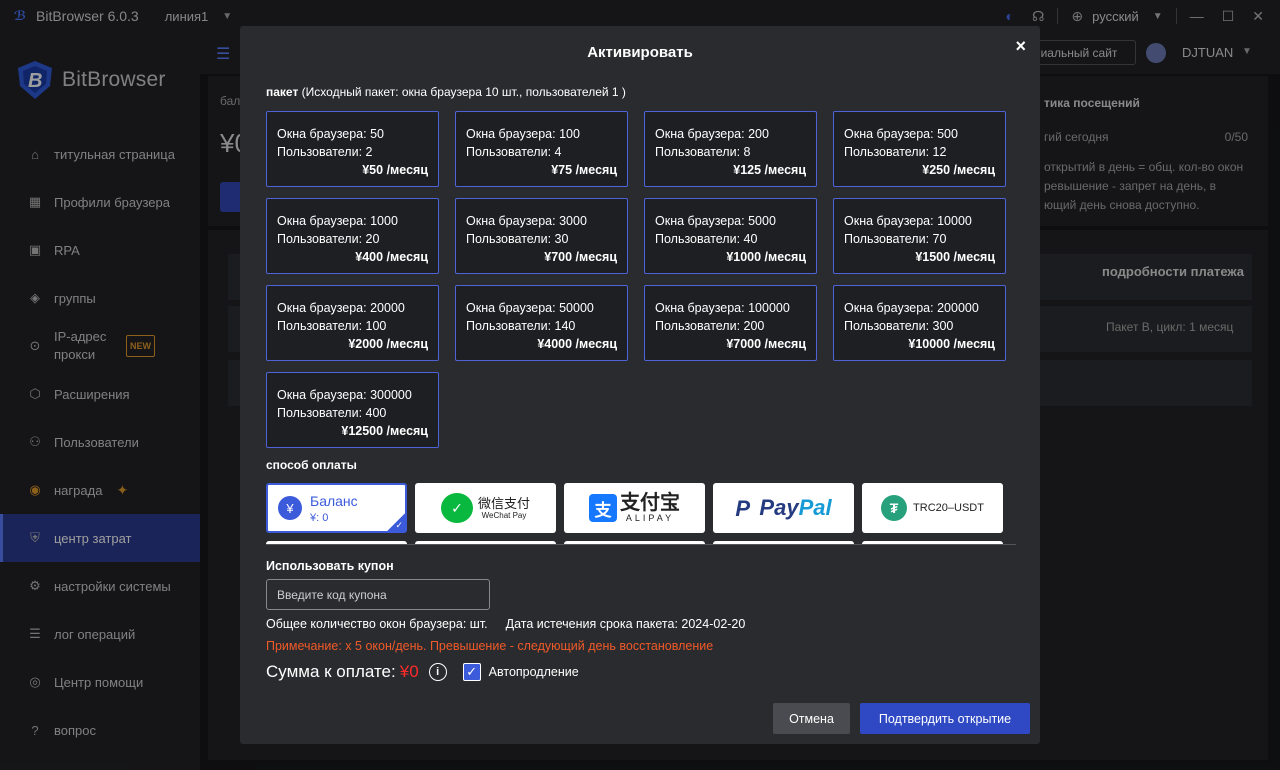 The image size is (1280, 770). Describe the element at coordinates (409, 671) in the screenshot. I see `sum-value: ¥0` at that location.